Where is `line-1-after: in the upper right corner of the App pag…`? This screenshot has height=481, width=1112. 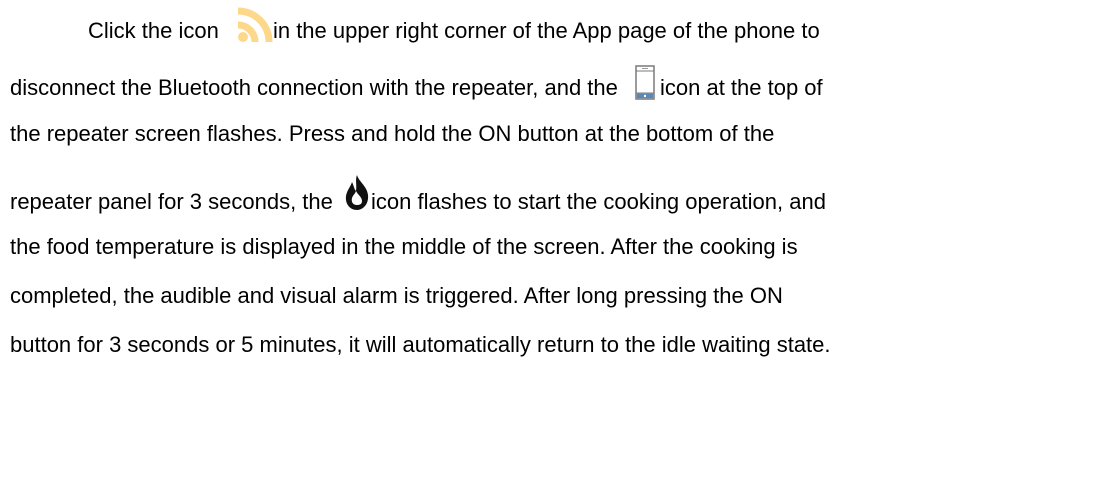
line-1-after: in the upper right corner of the App pag… is located at coordinates (546, 30).